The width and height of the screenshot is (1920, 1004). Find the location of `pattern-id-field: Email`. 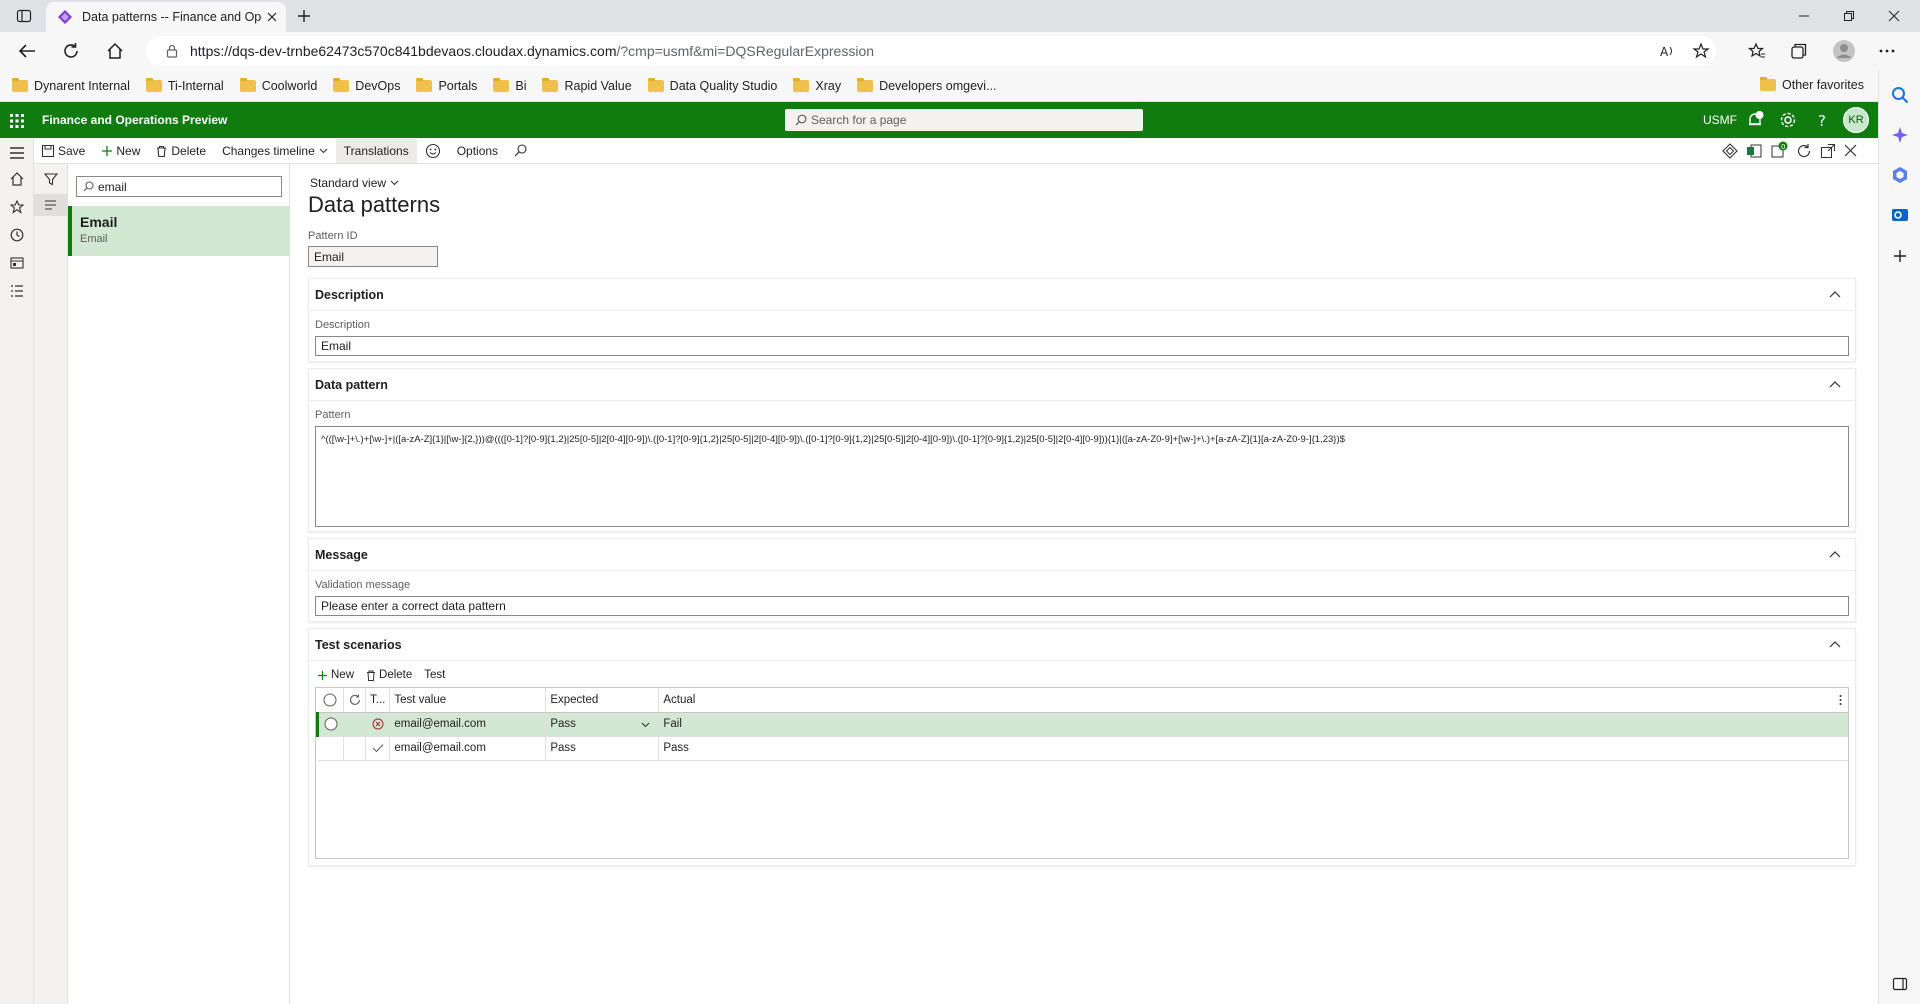

pattern-id-field: Email is located at coordinates (373, 256).